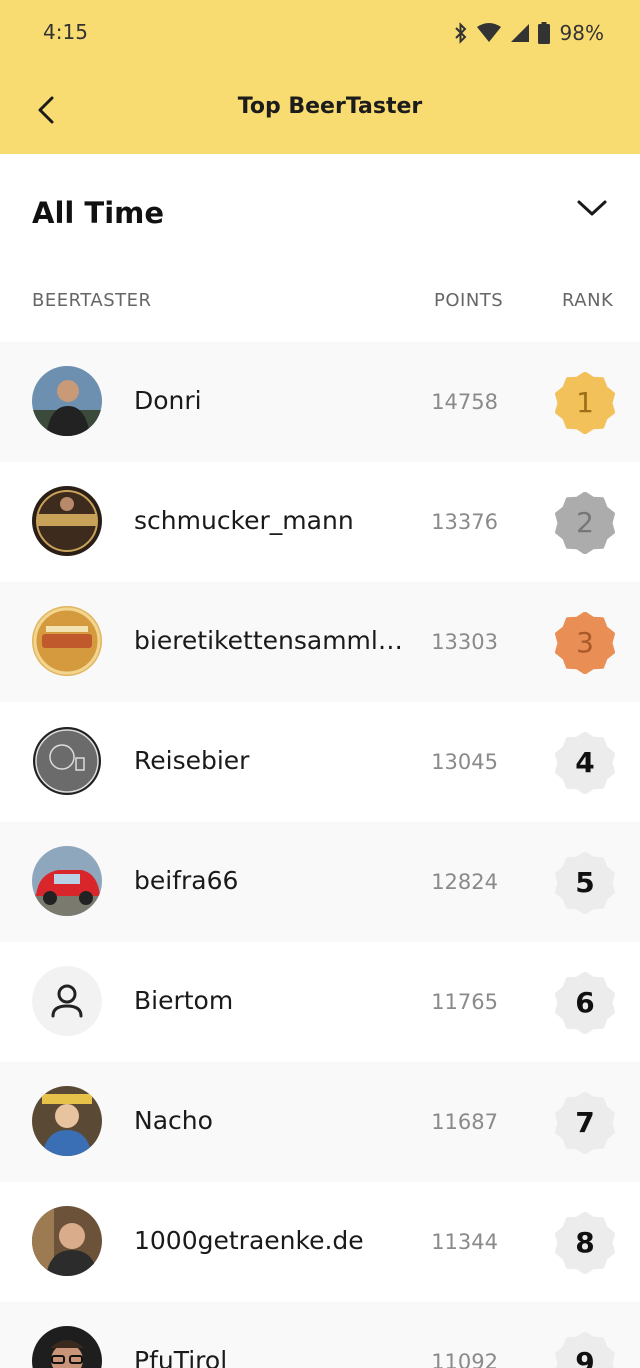 This screenshot has width=640, height=1368. I want to click on column-header-points: POINTS, so click(469, 300).